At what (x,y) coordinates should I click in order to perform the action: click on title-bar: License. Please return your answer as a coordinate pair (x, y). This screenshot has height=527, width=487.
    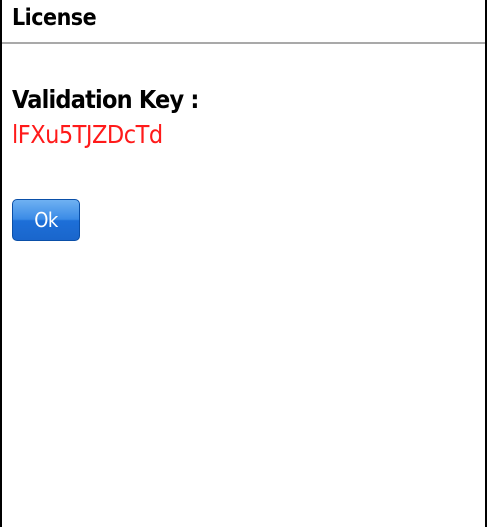
    Looking at the image, I should click on (243, 22).